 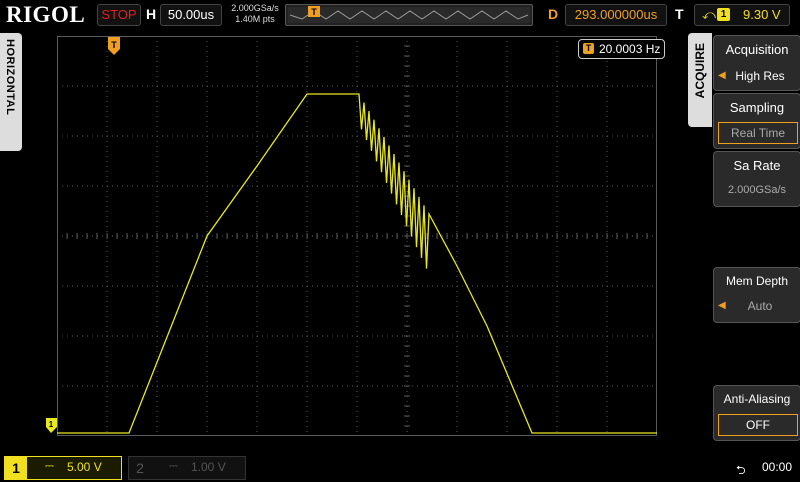 I want to click on svg-text: 1, so click(x=51, y=424).